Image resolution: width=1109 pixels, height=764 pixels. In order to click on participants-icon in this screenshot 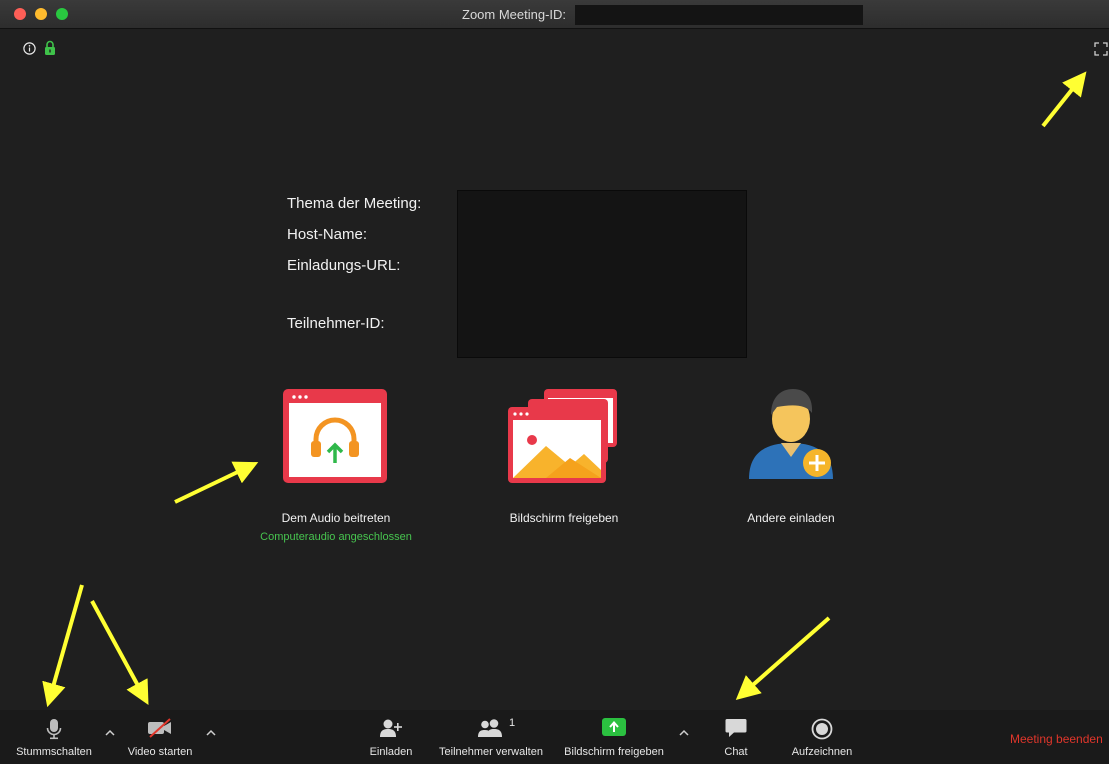, I will do `click(490, 728)`.